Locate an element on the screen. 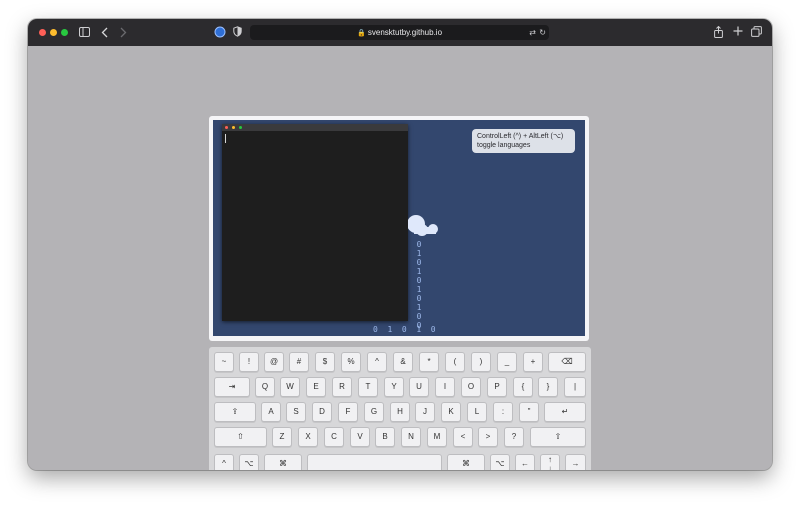  key-quote: " is located at coordinates (529, 412).